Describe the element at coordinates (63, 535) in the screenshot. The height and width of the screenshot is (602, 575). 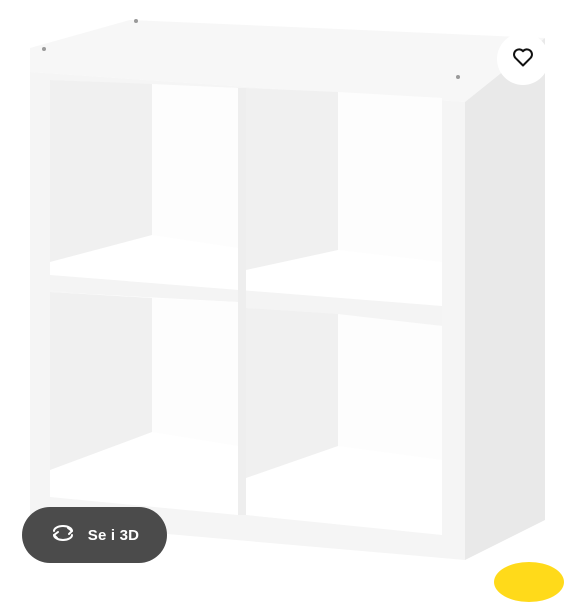
I see `rotate-arrows-icon` at that location.